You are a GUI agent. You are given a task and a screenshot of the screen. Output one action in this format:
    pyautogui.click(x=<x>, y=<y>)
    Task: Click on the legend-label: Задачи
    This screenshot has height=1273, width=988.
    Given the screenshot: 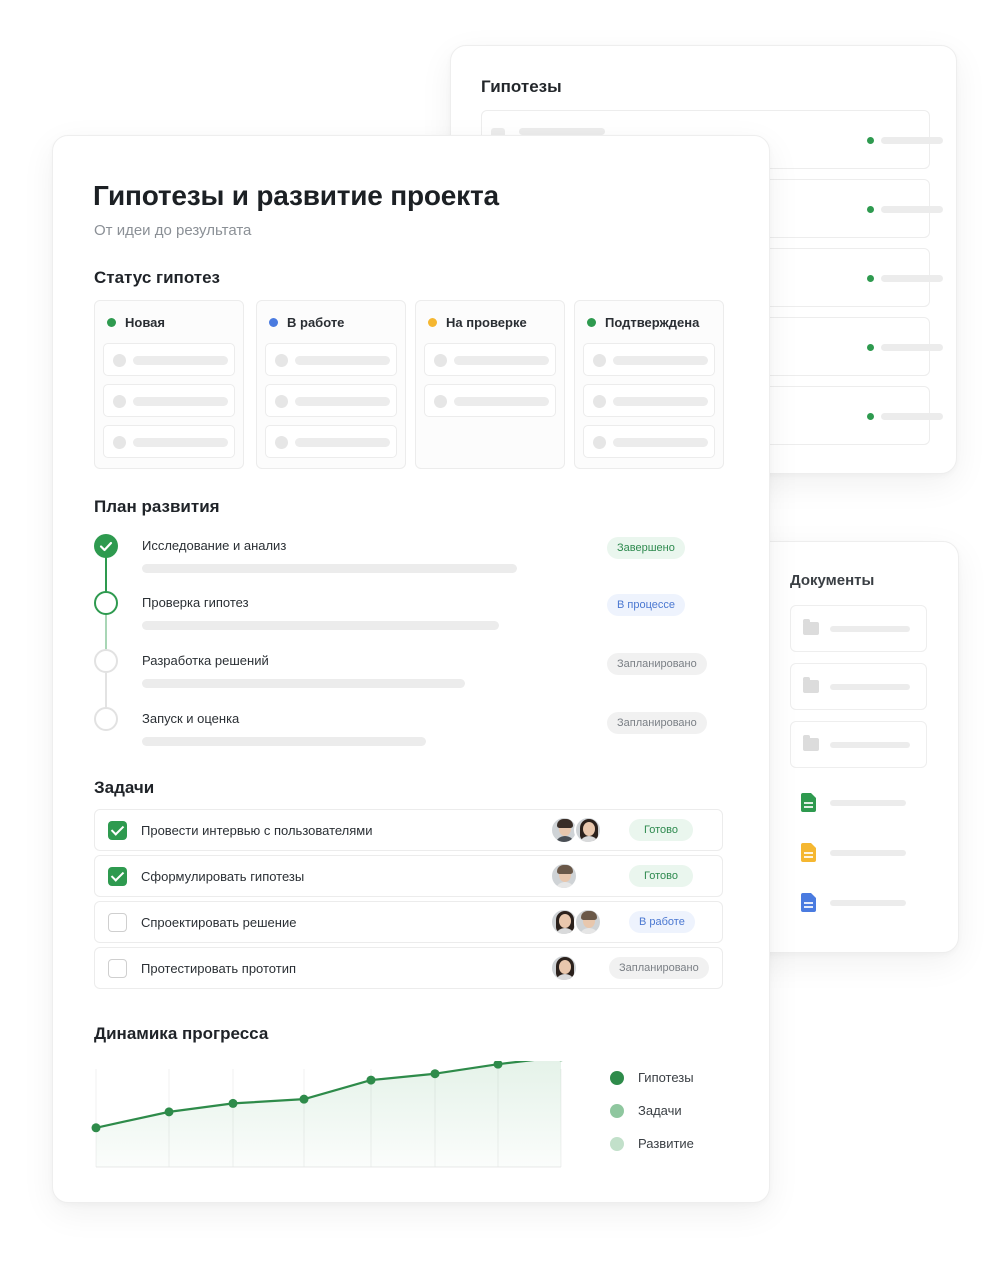 What is the action you would take?
    pyautogui.click(x=660, y=1110)
    